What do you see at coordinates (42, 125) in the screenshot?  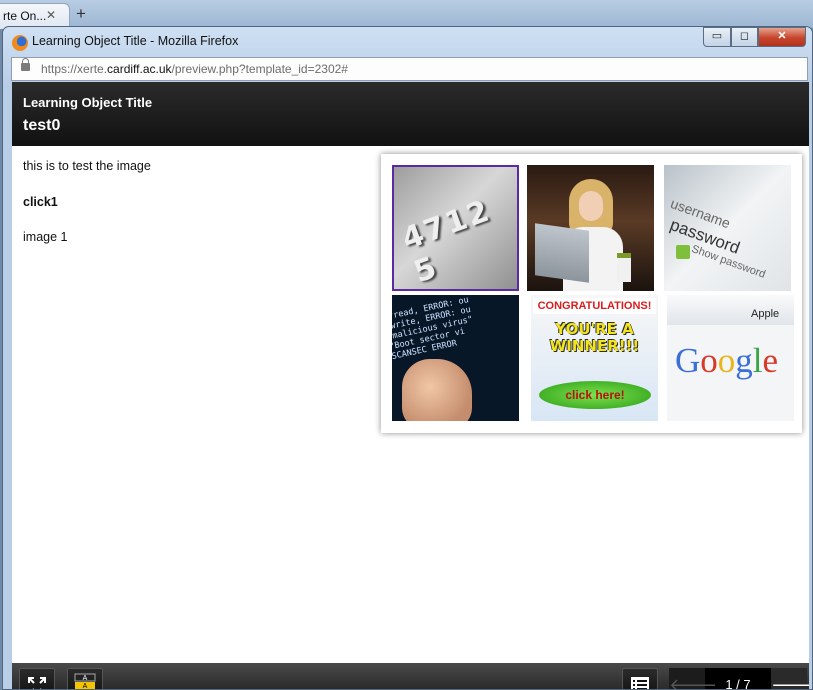 I see `page-title: test0` at bounding box center [42, 125].